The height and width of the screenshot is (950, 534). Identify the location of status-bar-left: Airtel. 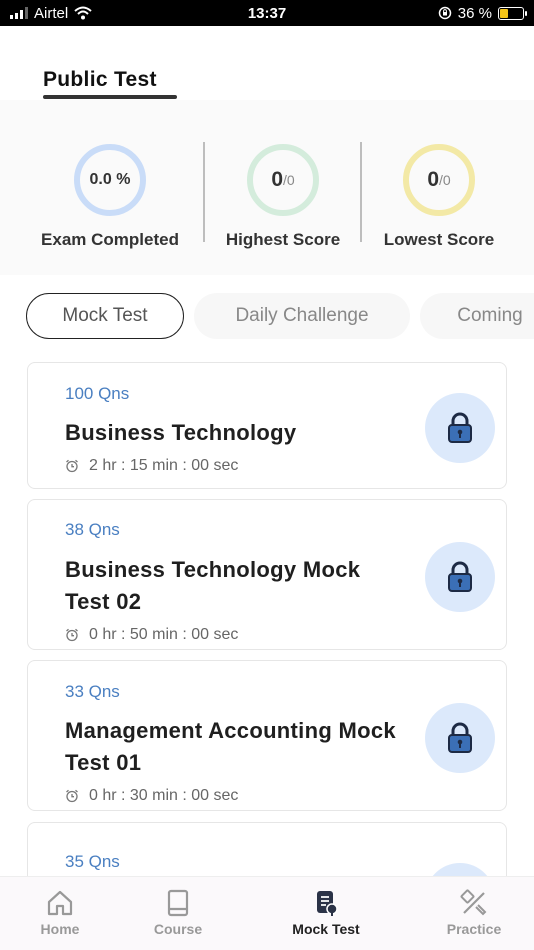
(51, 13).